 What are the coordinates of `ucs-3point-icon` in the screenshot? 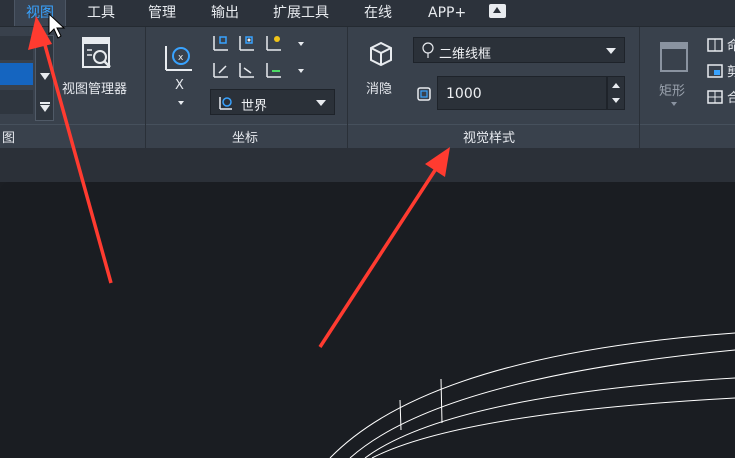 It's located at (247, 43).